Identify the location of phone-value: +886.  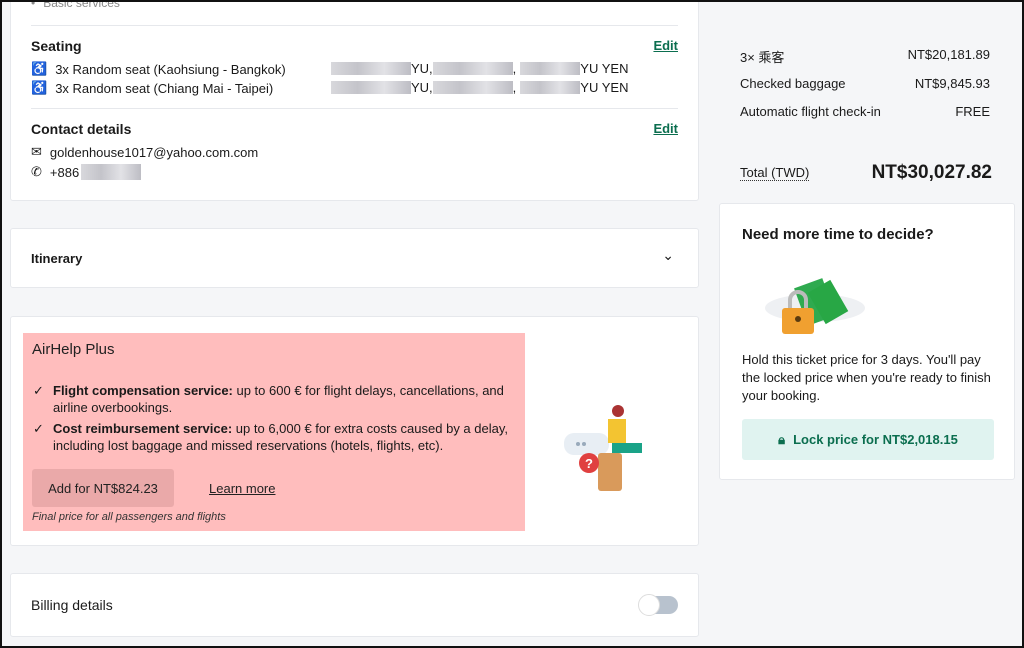
(64, 172).